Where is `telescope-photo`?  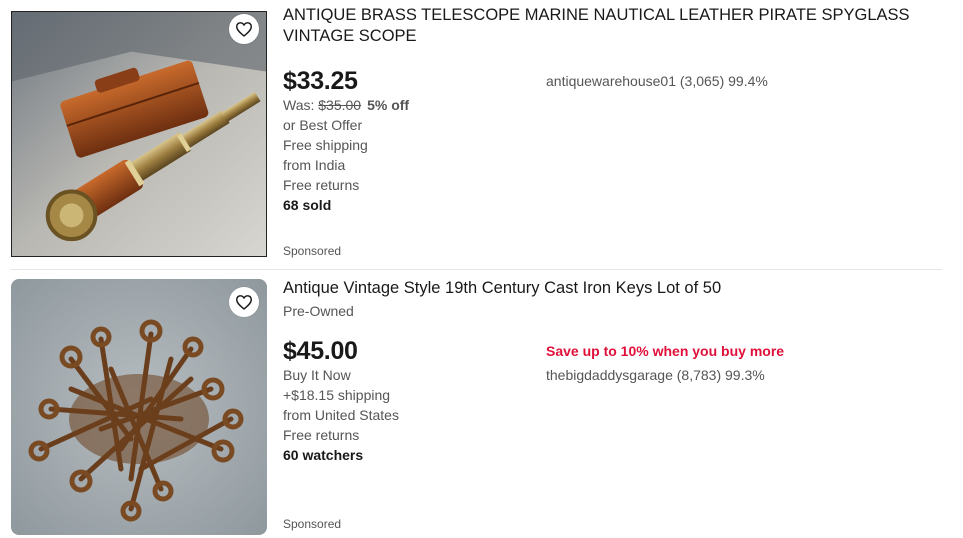 telescope-photo is located at coordinates (139, 134).